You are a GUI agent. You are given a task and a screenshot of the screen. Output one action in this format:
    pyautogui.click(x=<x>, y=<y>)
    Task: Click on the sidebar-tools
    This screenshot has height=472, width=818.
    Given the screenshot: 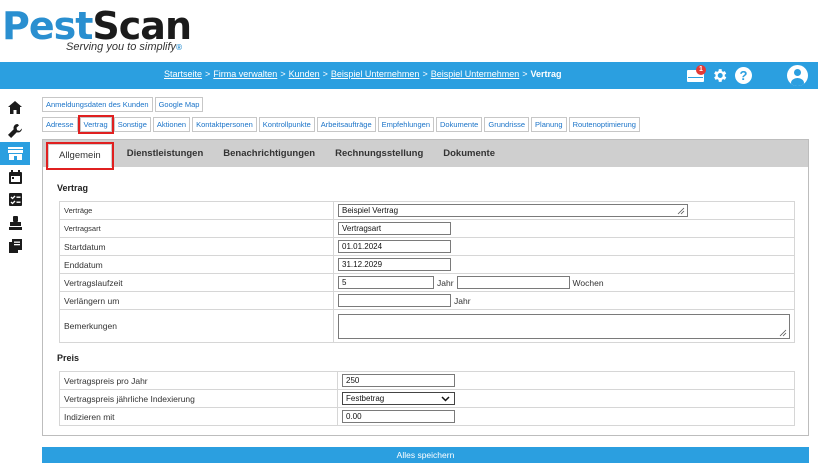 What is the action you would take?
    pyautogui.click(x=15, y=130)
    